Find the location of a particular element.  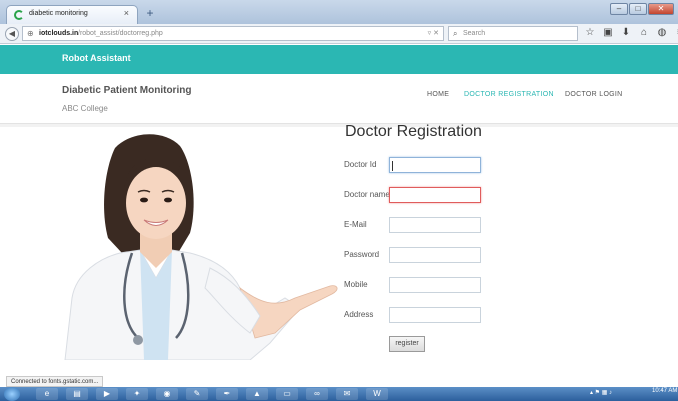

doctor-id-label: Doctor Id is located at coordinates (360, 164).